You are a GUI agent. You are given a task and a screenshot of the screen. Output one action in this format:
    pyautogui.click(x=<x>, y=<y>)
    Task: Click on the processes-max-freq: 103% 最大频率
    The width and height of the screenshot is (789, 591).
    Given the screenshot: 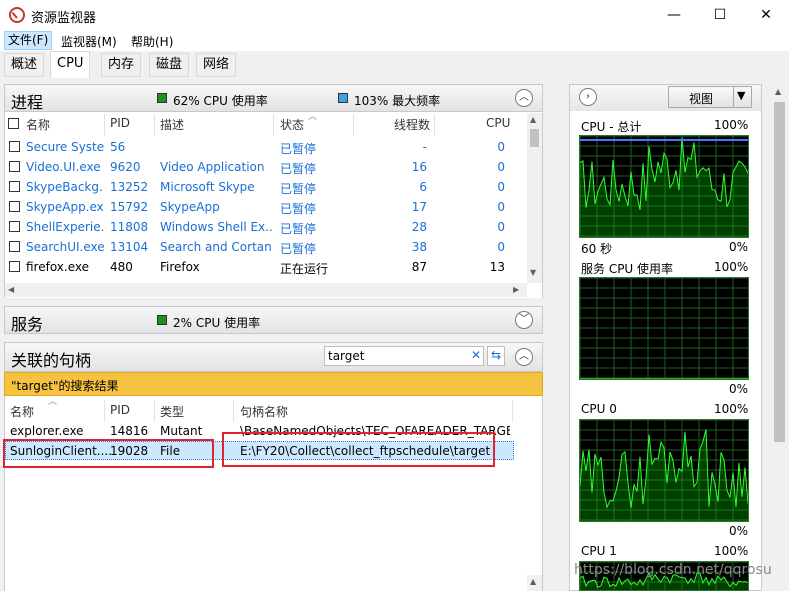 What is the action you would take?
    pyautogui.click(x=397, y=101)
    